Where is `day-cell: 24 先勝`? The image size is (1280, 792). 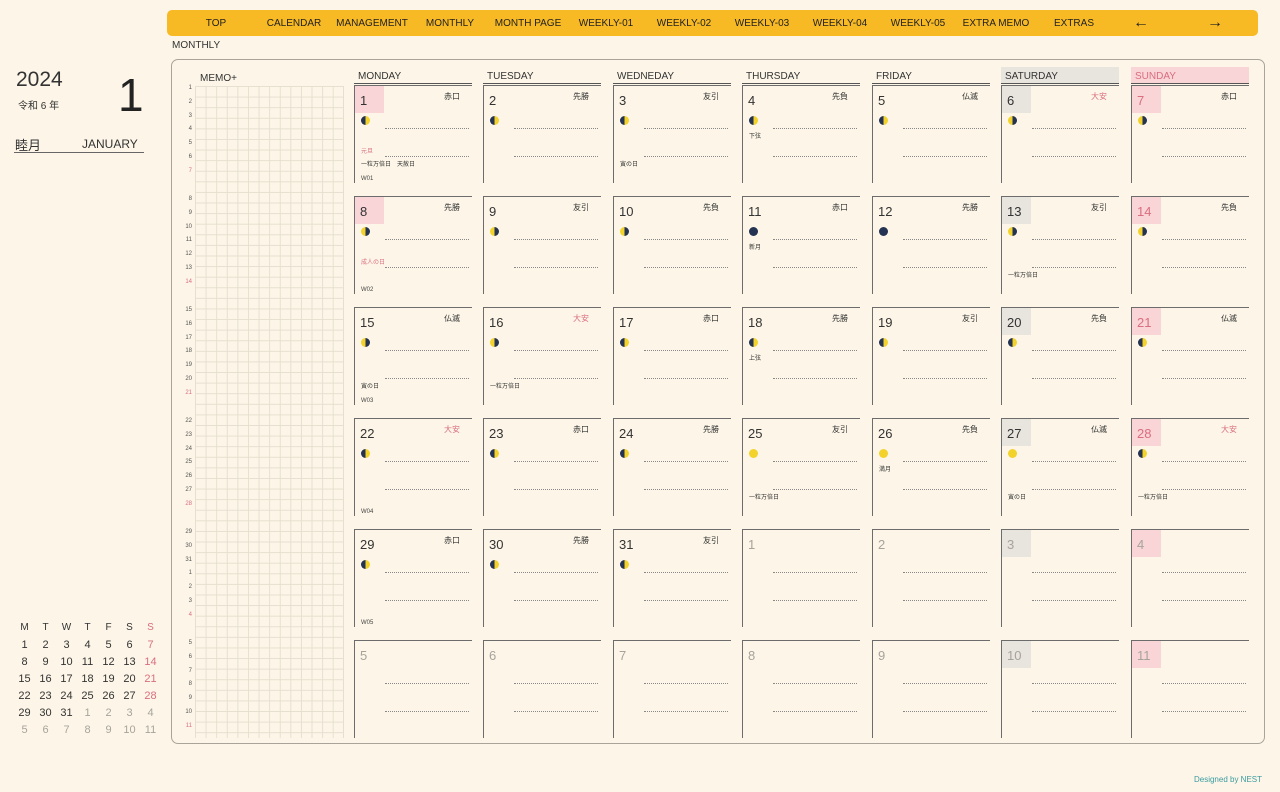
day-cell: 24 先勝 is located at coordinates (672, 467).